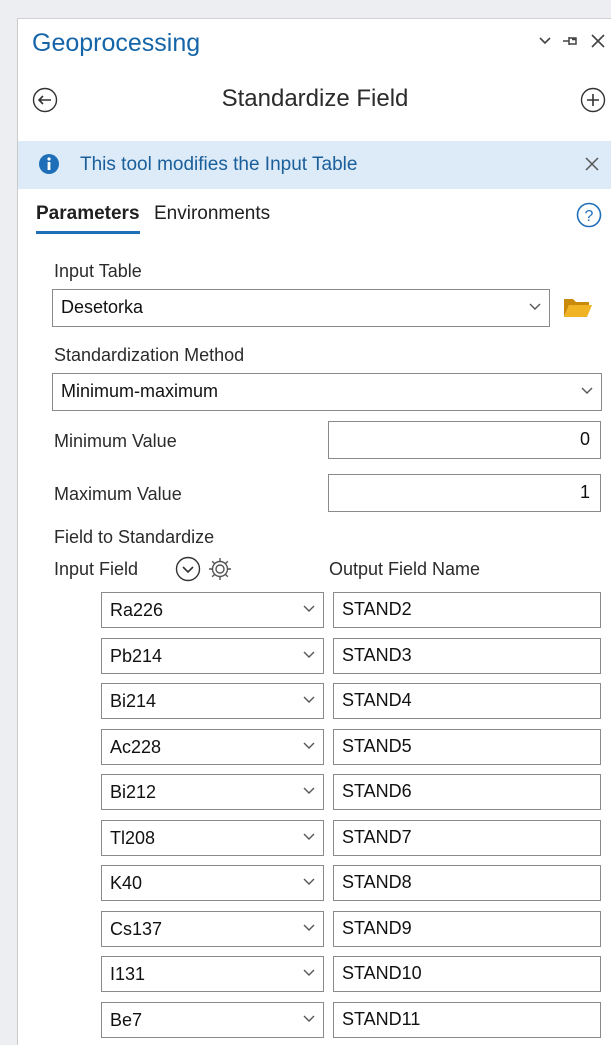  What do you see at coordinates (118, 494) in the screenshot?
I see `max-value-label: Maximum Value` at bounding box center [118, 494].